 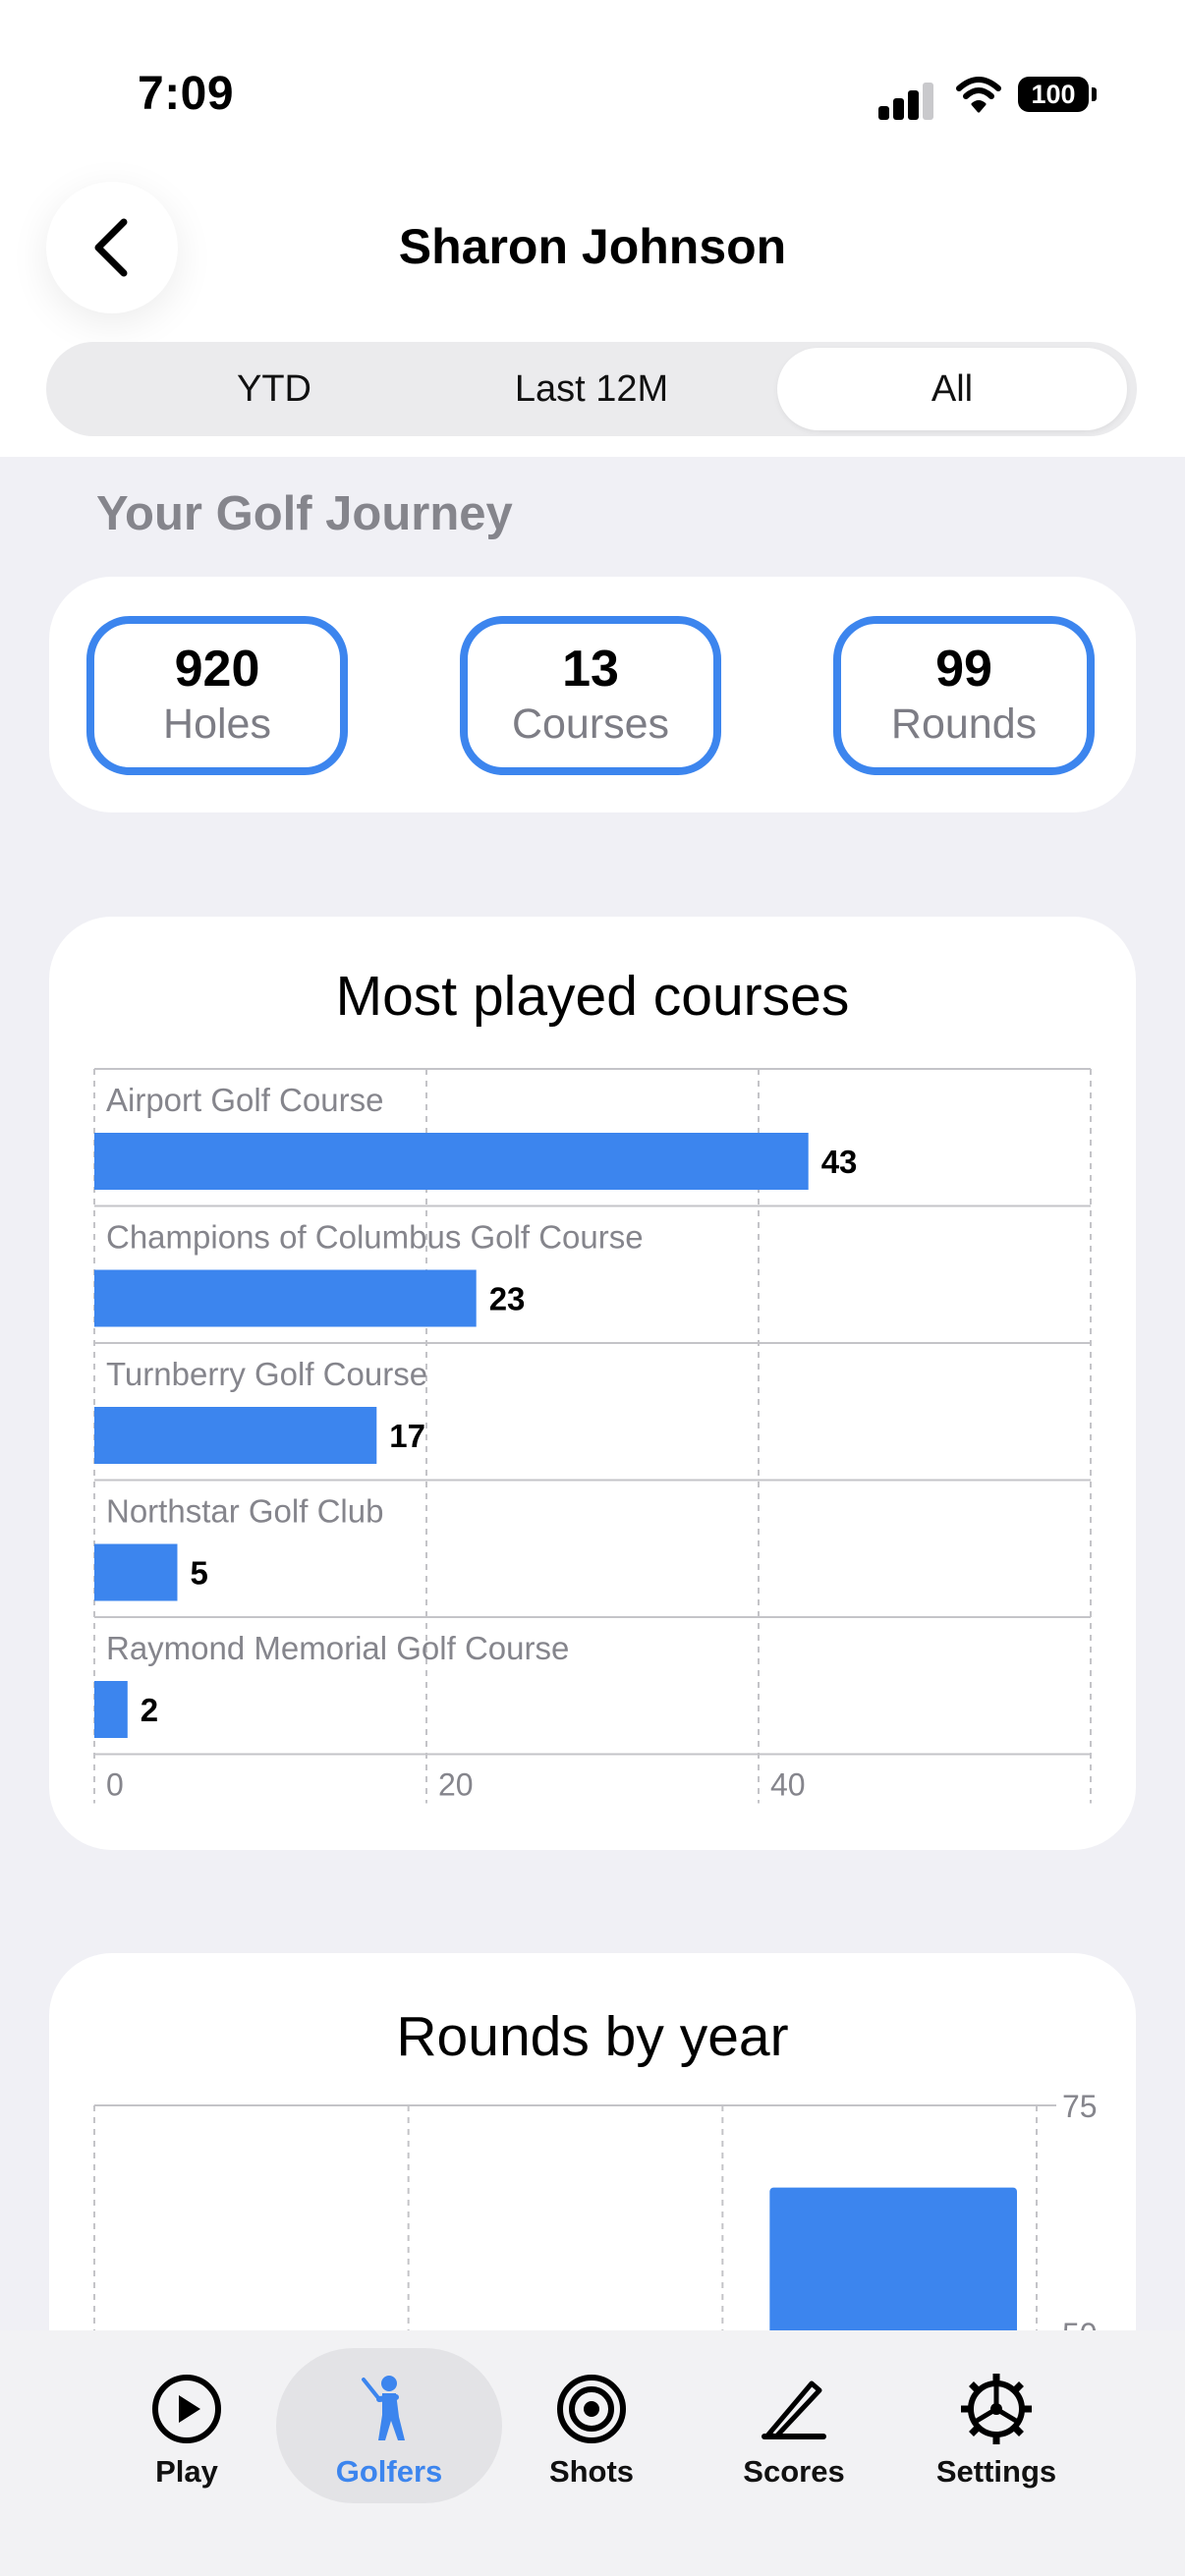 What do you see at coordinates (964, 724) in the screenshot?
I see `stat-label: Rounds` at bounding box center [964, 724].